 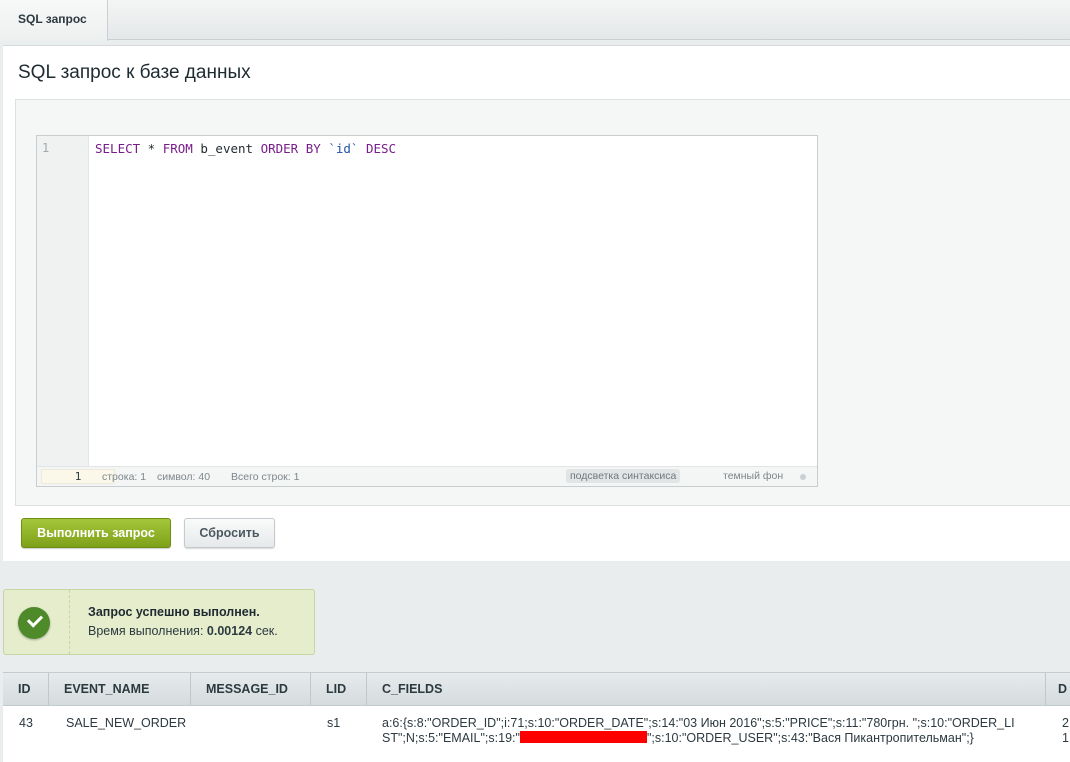 I want to click on column-header-event-name: EVENT_NAME, so click(x=120, y=689).